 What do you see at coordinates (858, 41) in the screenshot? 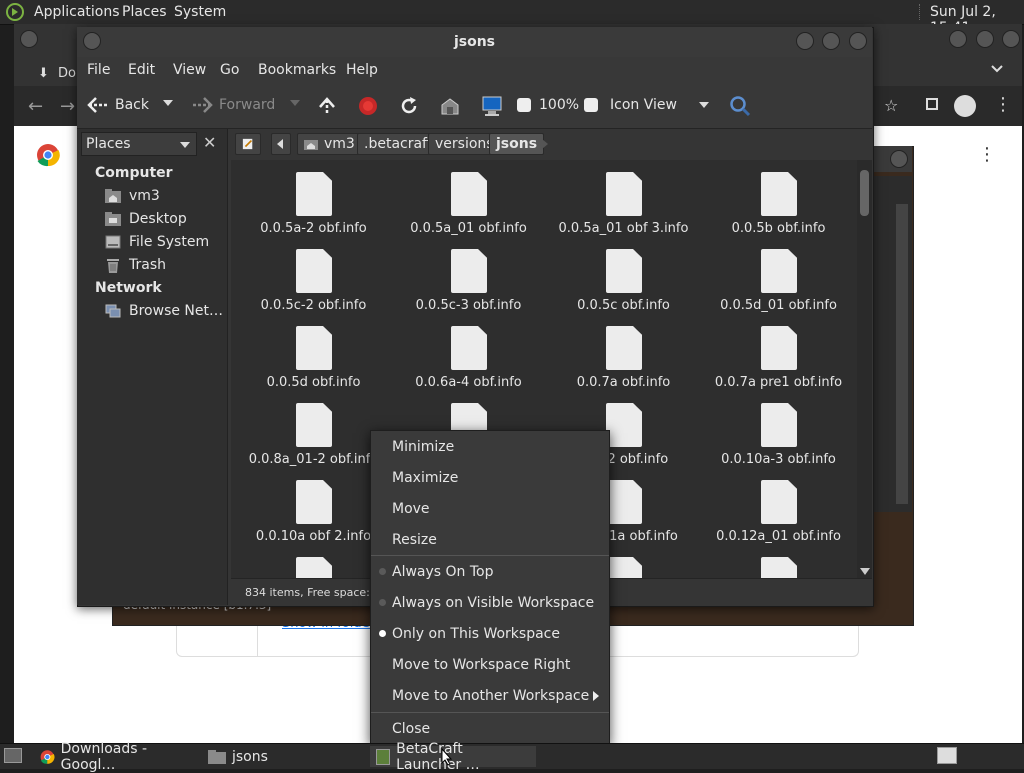
I see `close-icon` at bounding box center [858, 41].